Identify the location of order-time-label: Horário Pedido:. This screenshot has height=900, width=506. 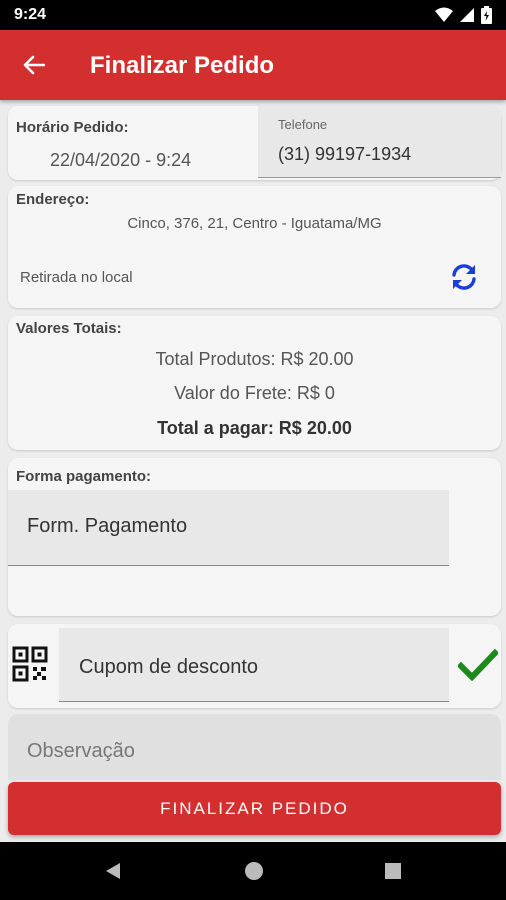
(72, 127).